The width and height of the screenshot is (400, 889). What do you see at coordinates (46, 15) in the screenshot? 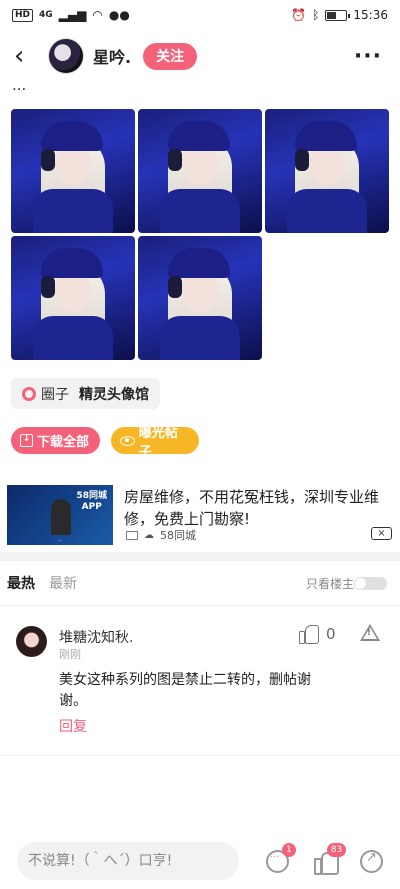
I see `network-indicator: 4G` at bounding box center [46, 15].